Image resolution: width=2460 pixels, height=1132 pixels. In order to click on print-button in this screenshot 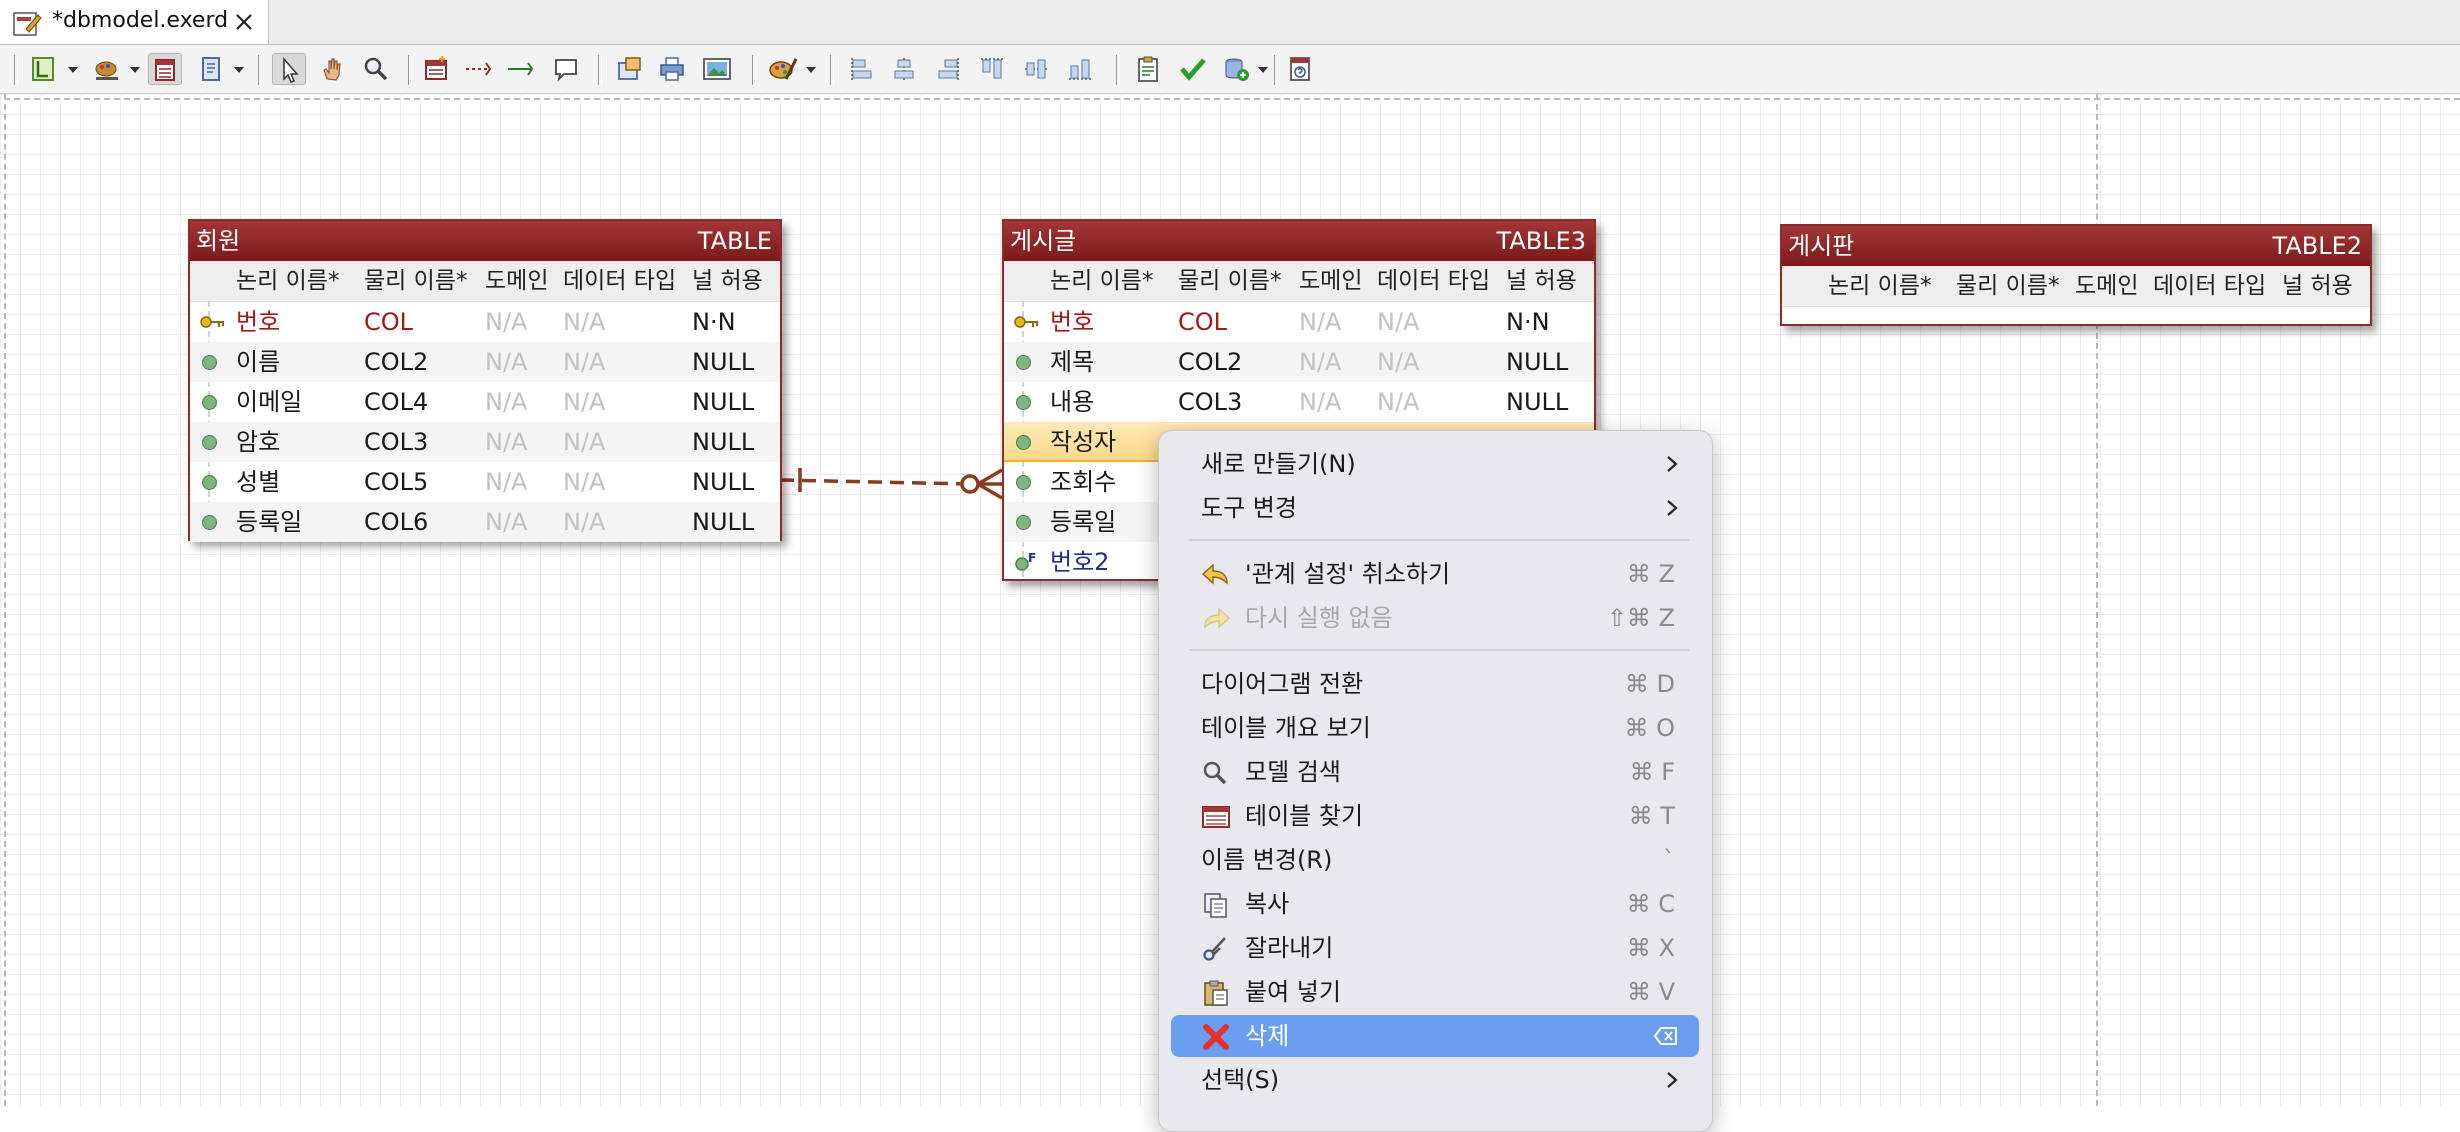, I will do `click(673, 69)`.